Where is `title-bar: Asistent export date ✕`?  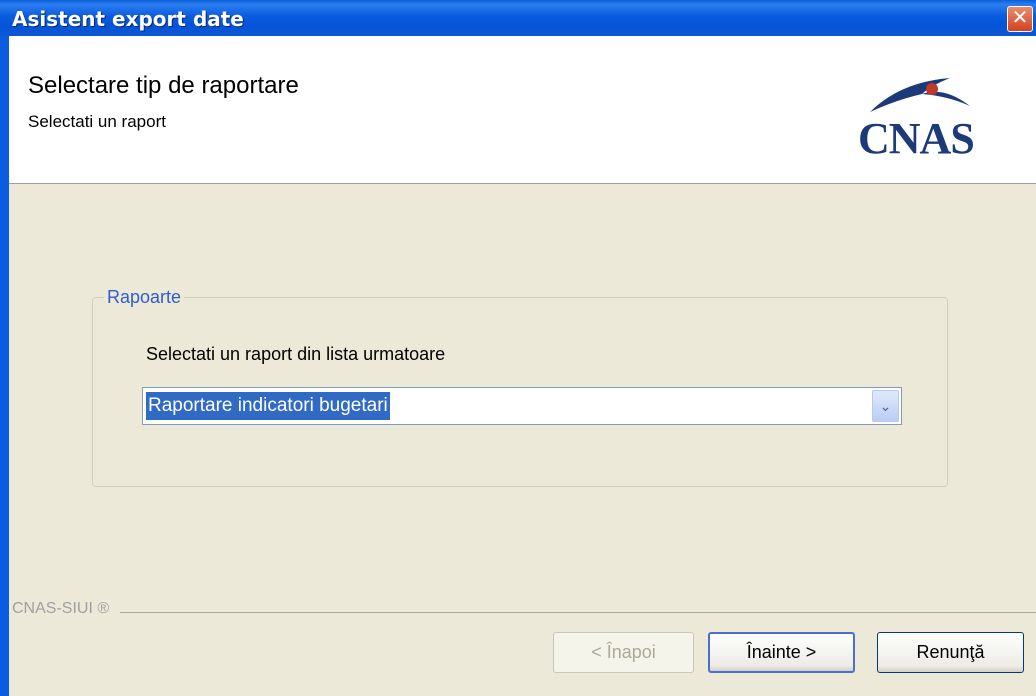
title-bar: Asistent export date ✕ is located at coordinates (518, 18).